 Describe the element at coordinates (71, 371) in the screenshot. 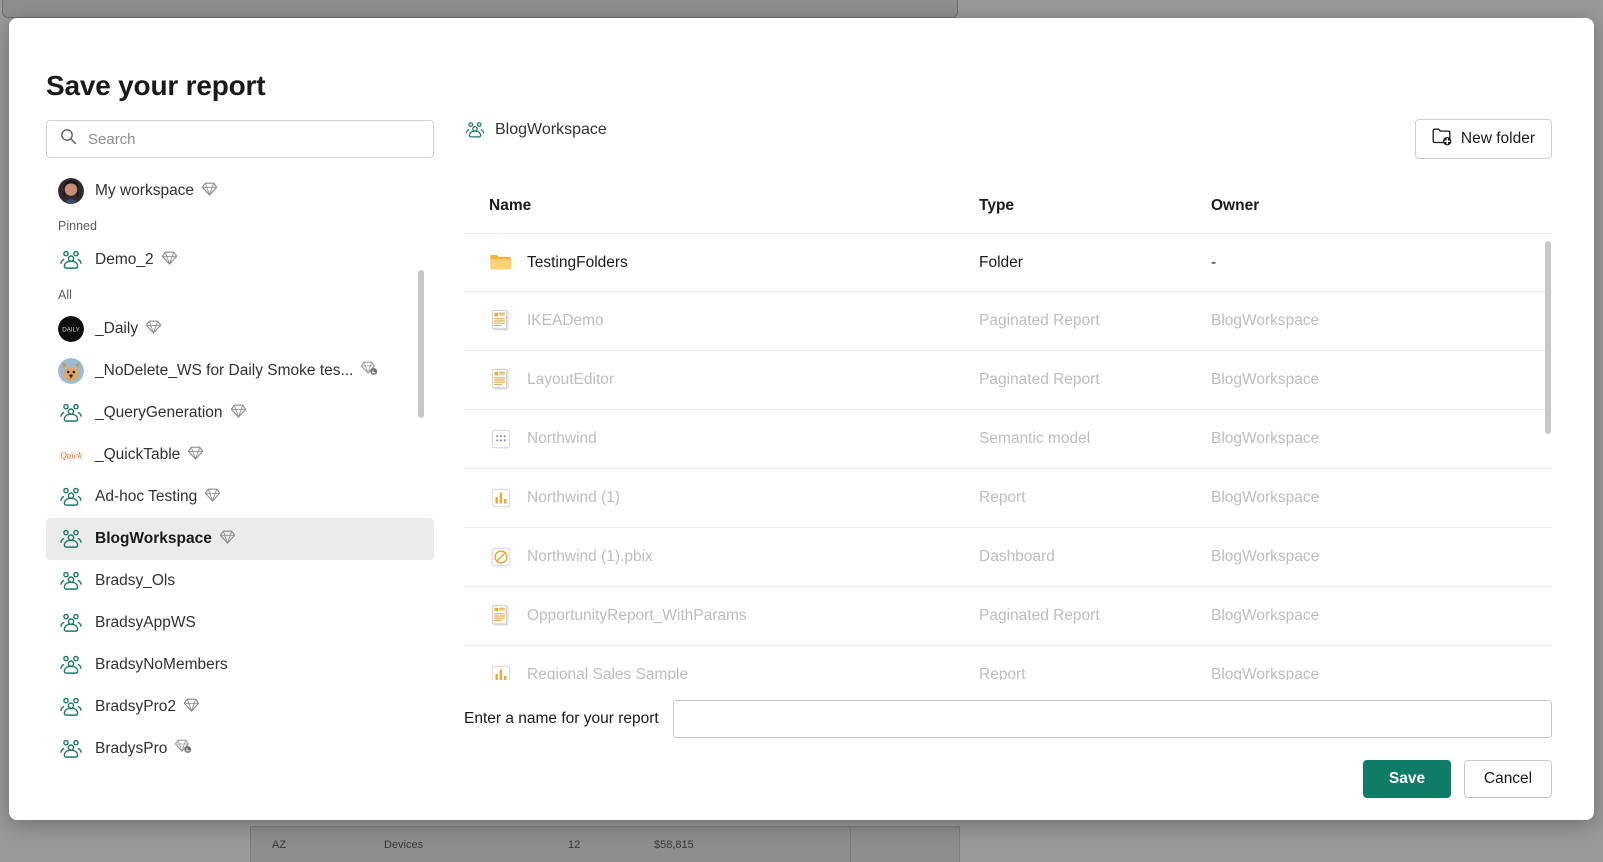

I see `avatar-dog` at that location.